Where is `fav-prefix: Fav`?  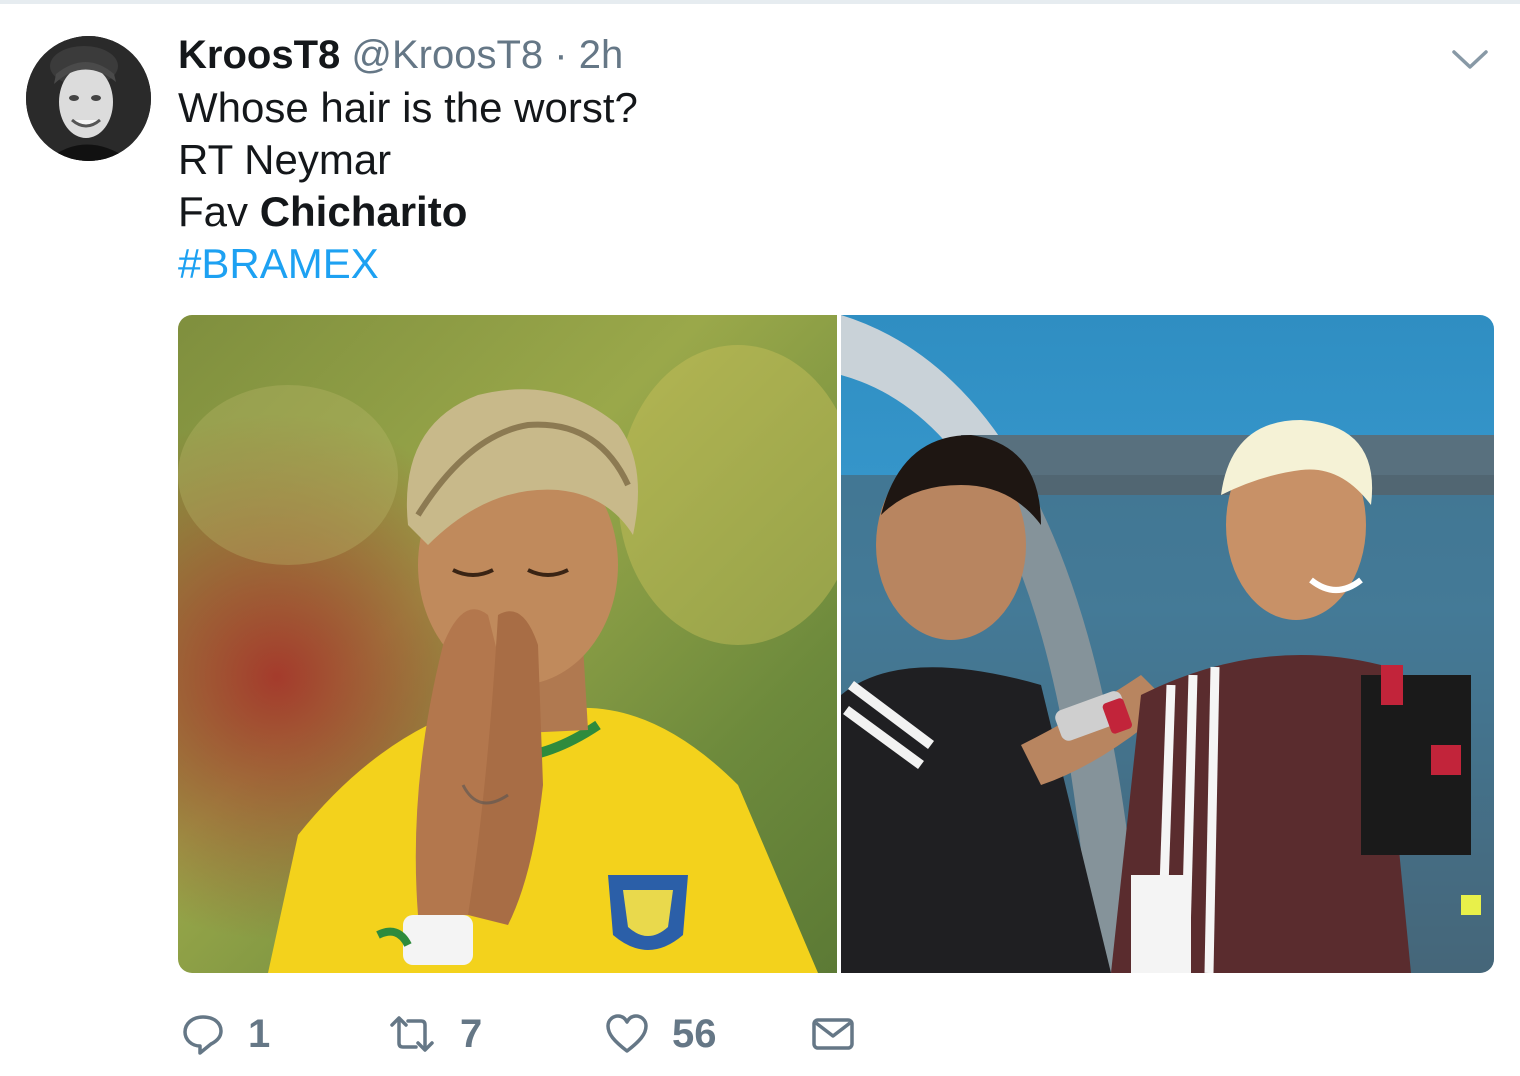 fav-prefix: Fav is located at coordinates (219, 211).